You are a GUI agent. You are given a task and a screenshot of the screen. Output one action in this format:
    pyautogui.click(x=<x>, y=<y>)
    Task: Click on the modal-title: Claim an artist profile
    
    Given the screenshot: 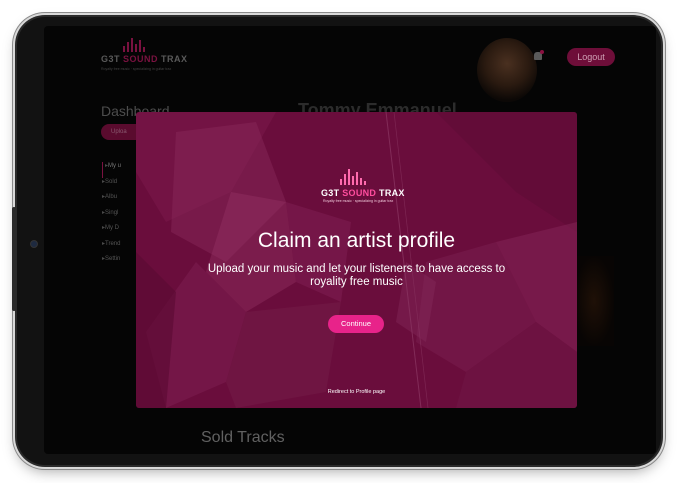 What is the action you would take?
    pyautogui.click(x=356, y=240)
    